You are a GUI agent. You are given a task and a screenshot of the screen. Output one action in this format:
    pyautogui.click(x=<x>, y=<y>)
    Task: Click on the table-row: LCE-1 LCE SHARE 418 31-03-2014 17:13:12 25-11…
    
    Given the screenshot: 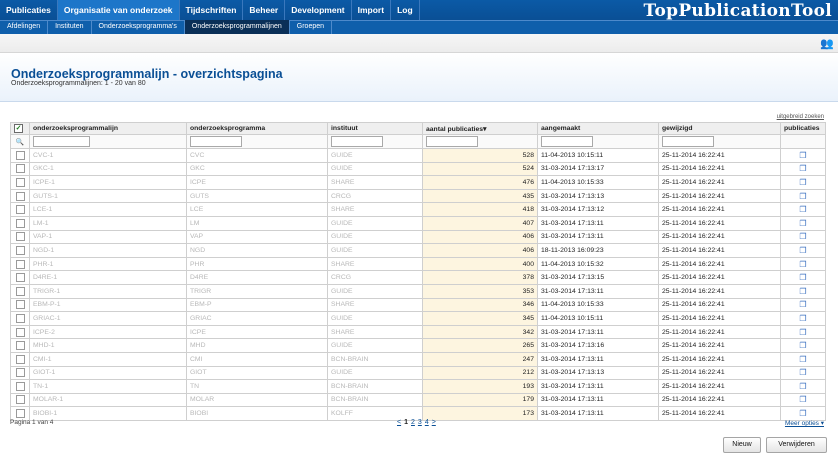 What is the action you would take?
    pyautogui.click(x=418, y=209)
    